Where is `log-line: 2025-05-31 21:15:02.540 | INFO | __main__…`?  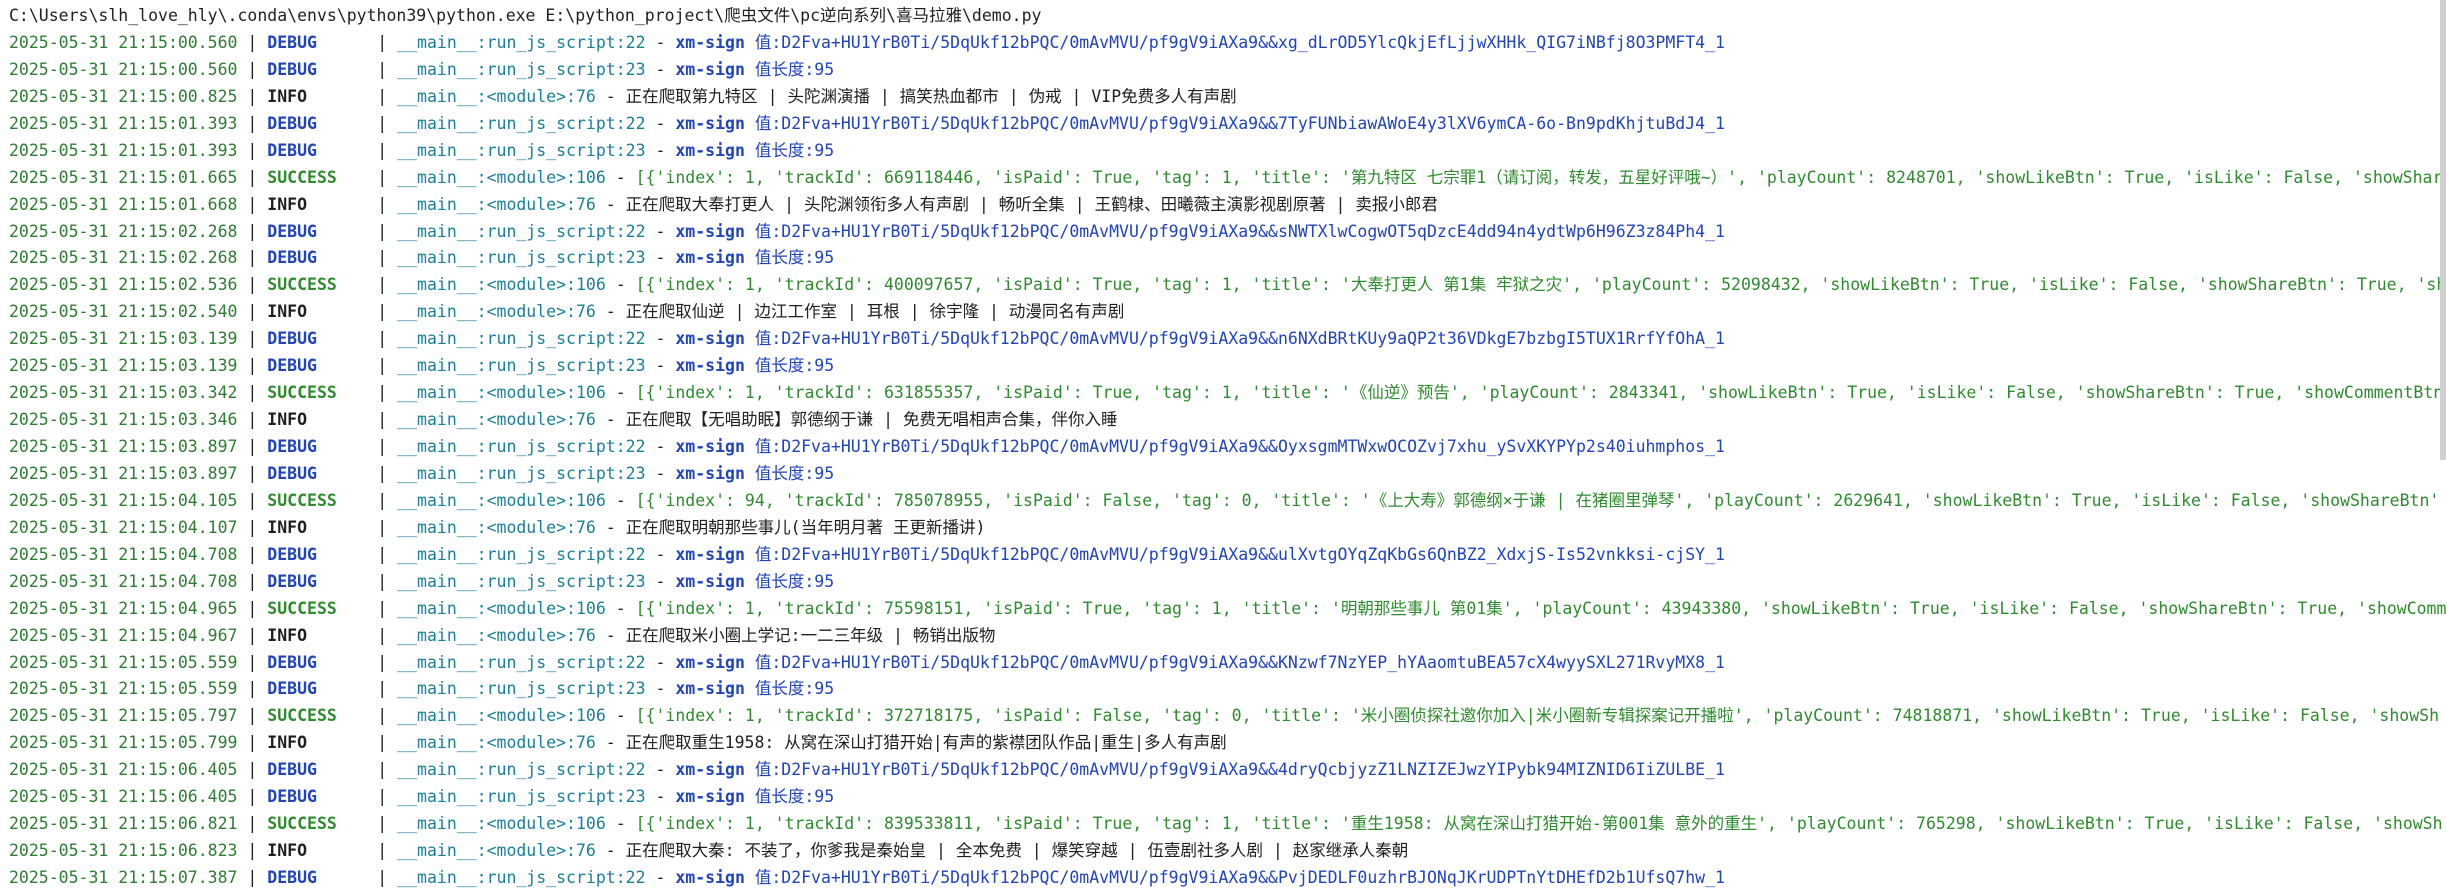 log-line: 2025-05-31 21:15:02.540 | INFO | __main__… is located at coordinates (1227, 312).